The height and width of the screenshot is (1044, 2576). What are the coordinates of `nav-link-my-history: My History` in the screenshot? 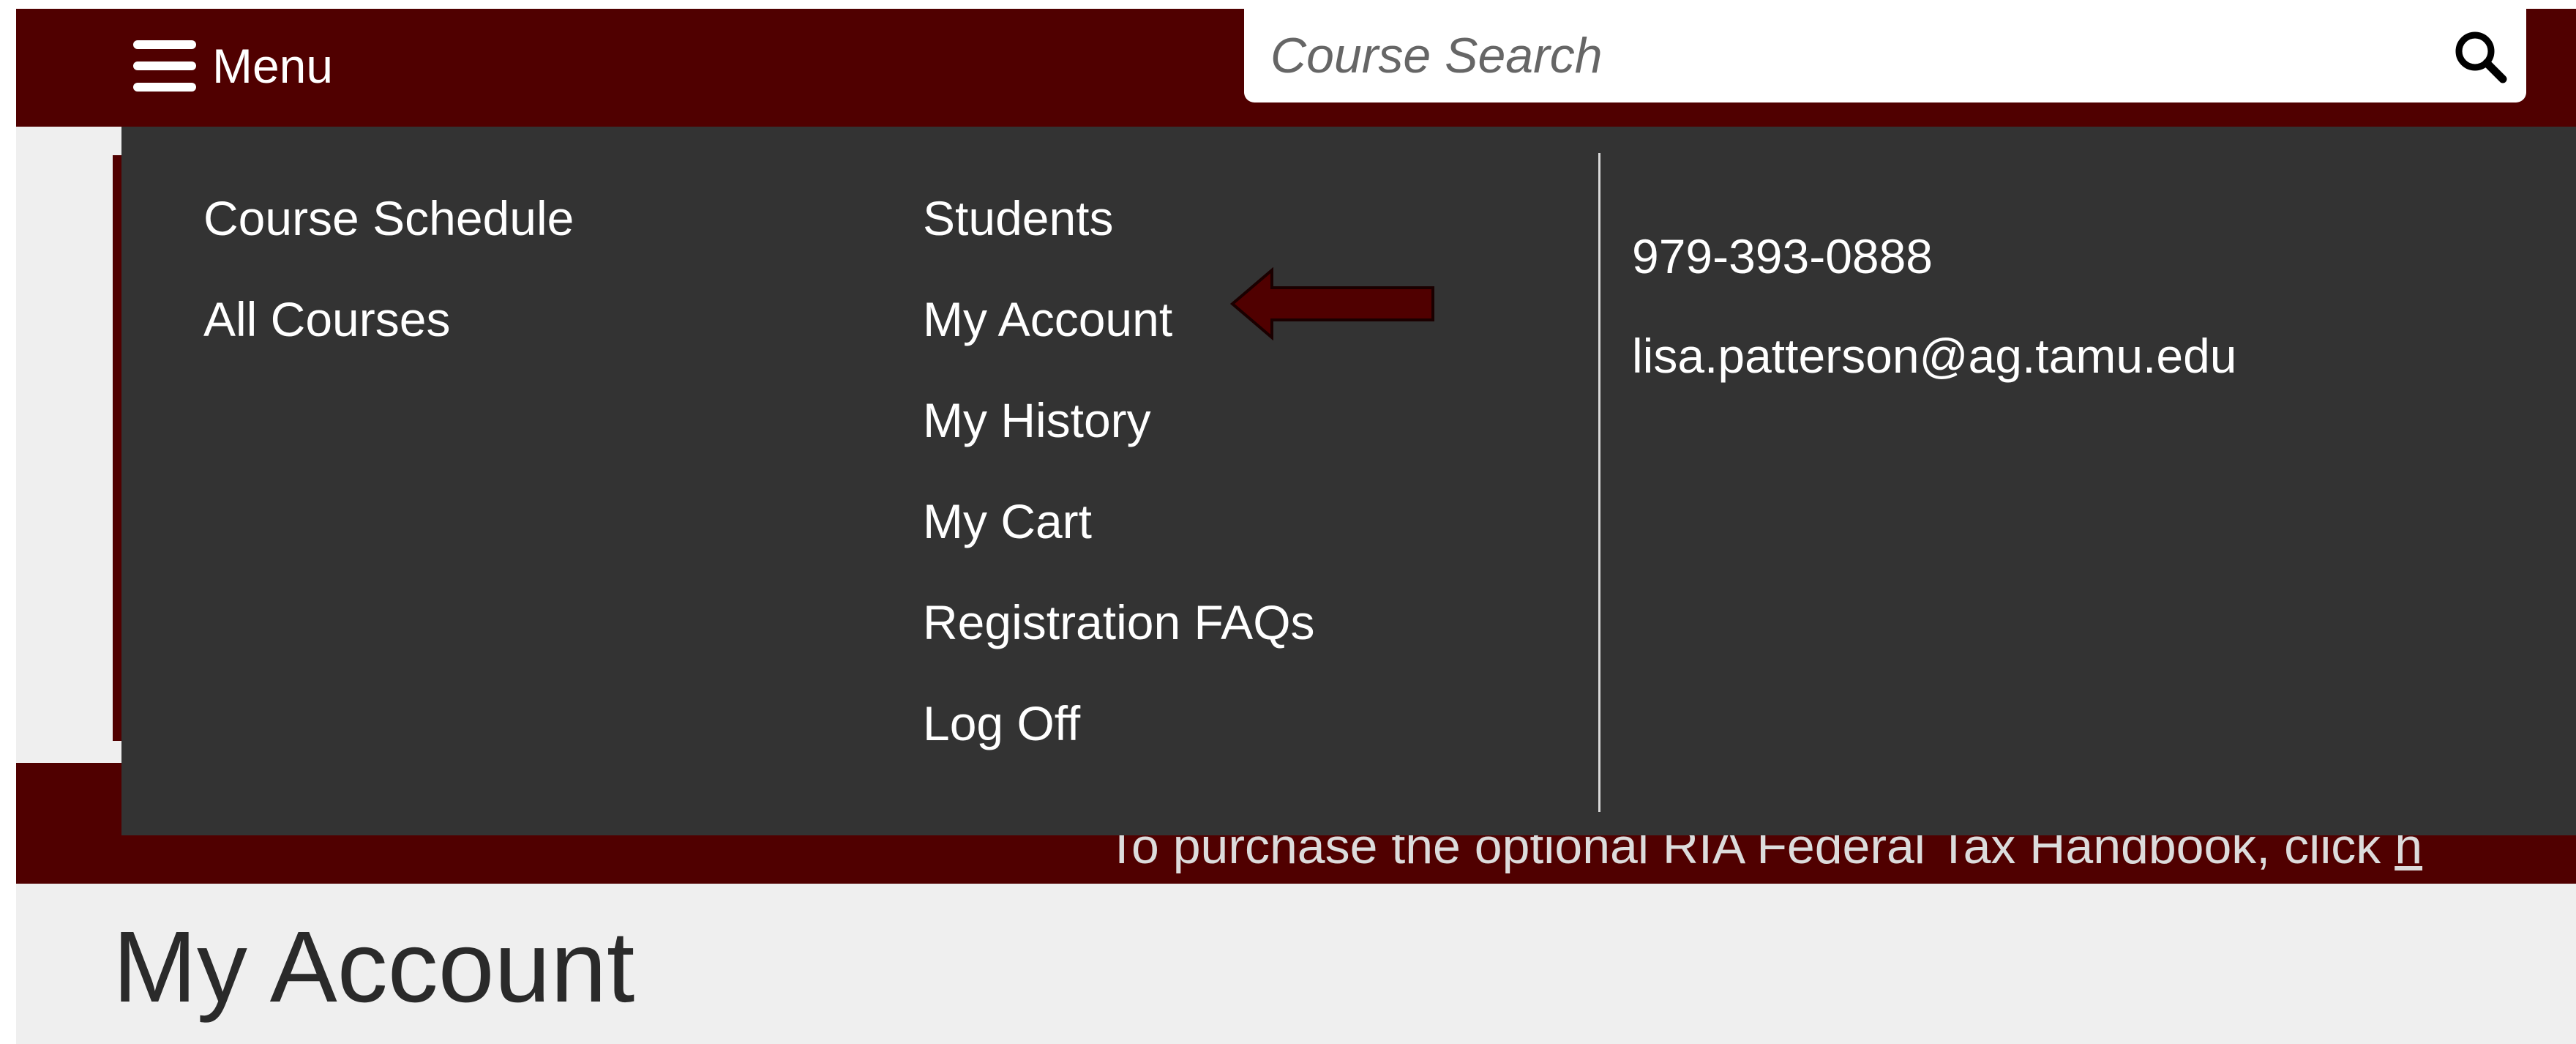 It's located at (1037, 420).